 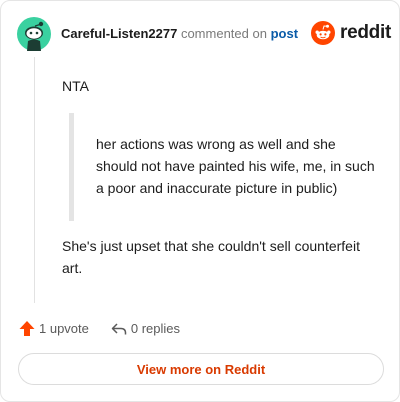 I want to click on avatar, so click(x=34, y=34).